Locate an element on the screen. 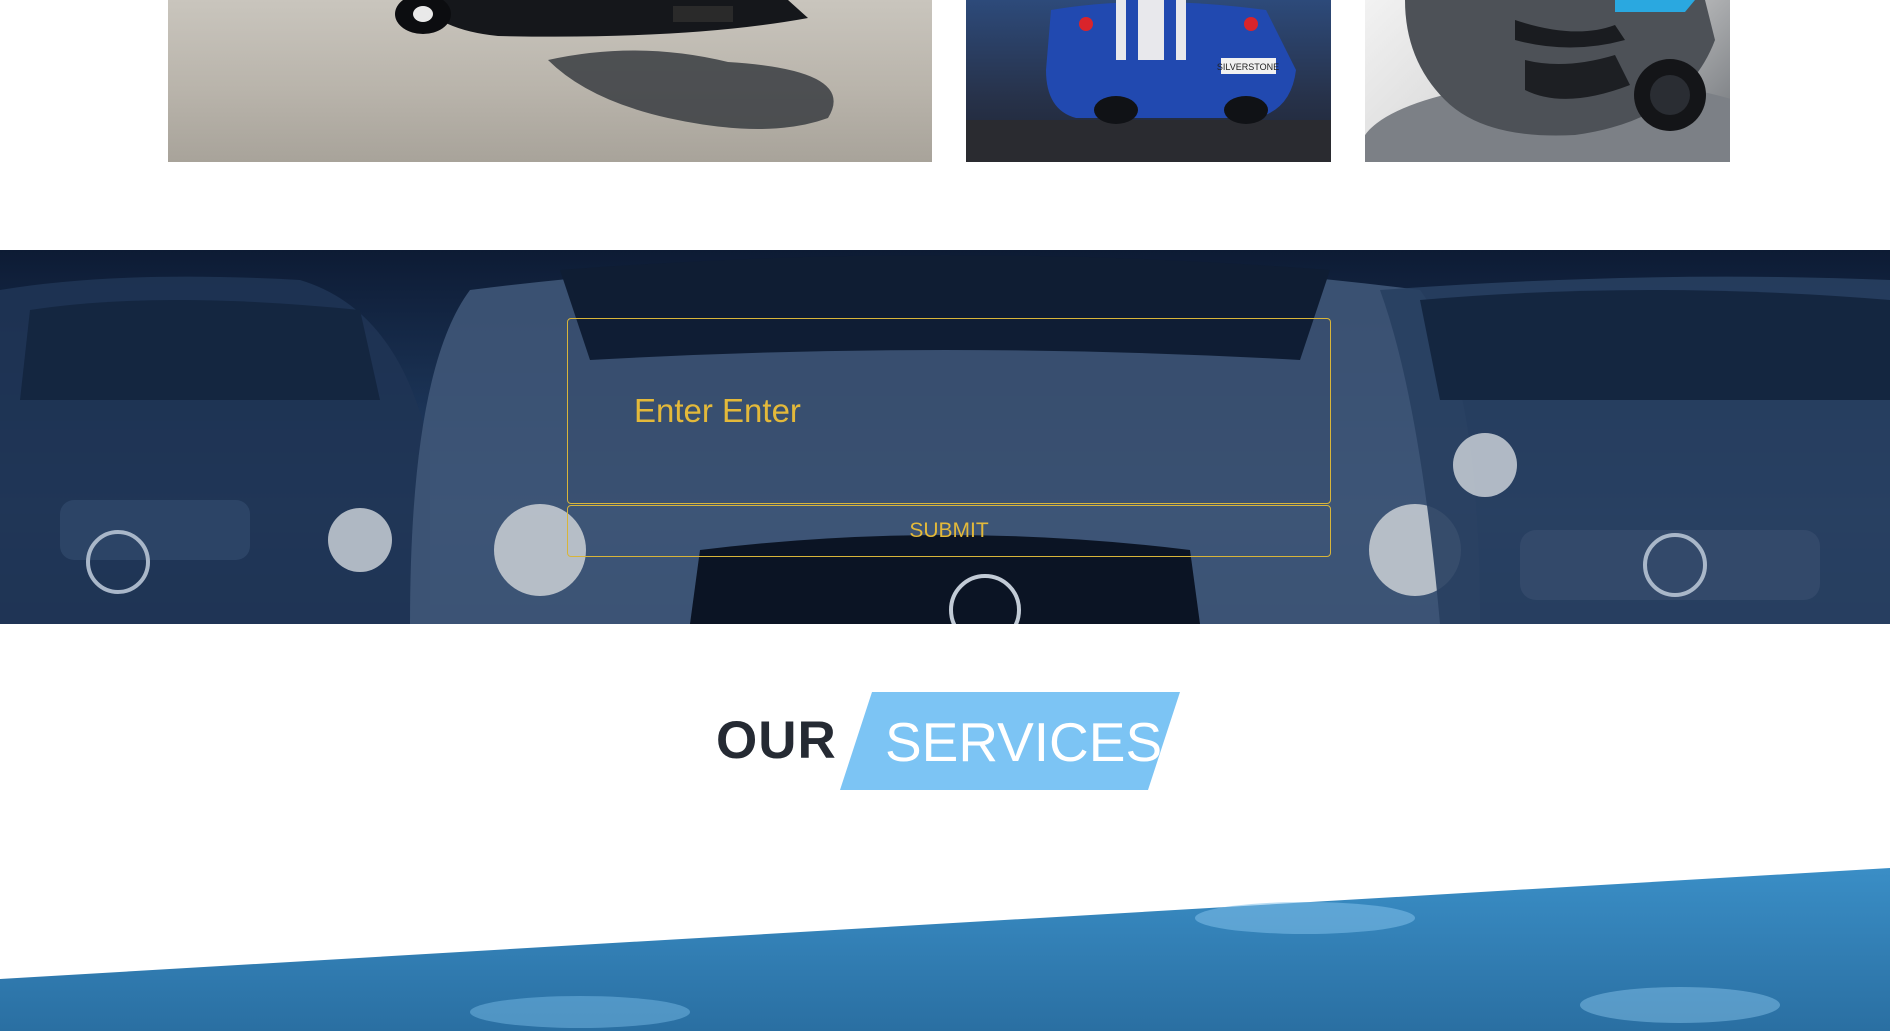  subscribe-input-box is located at coordinates (949, 411).